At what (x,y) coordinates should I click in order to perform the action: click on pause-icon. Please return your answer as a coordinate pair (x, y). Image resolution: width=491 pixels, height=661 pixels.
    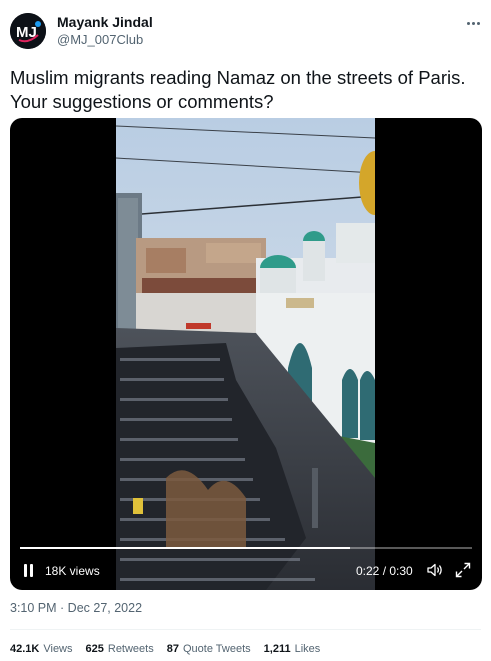
    Looking at the image, I should click on (29, 571).